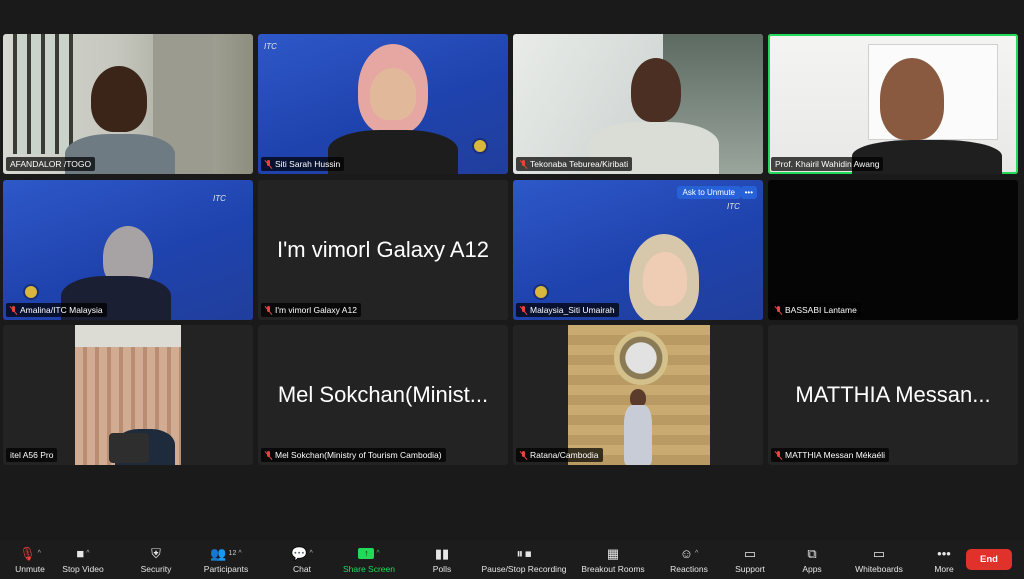 This screenshot has height=579, width=1024. What do you see at coordinates (299, 553) in the screenshot?
I see `chat-bubble-icon: 💬` at bounding box center [299, 553].